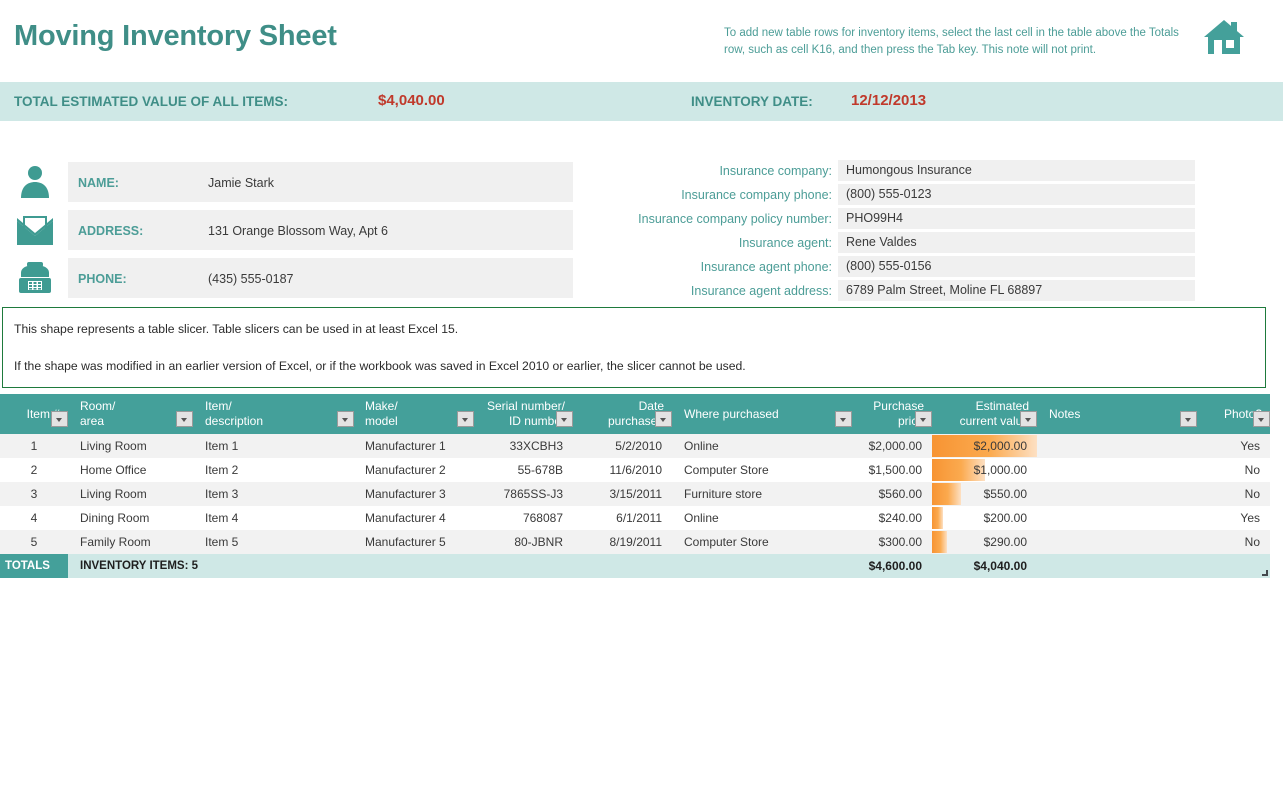 This screenshot has width=1283, height=811. Describe the element at coordinates (1016, 170) in the screenshot. I see `insurance-field-value-box: Humongous Insurance` at that location.